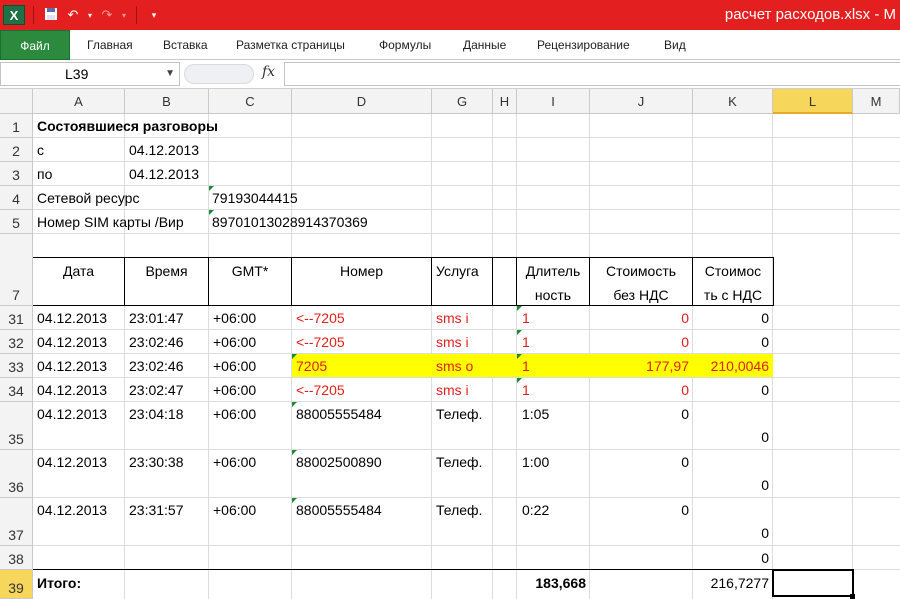  What do you see at coordinates (268, 72) in the screenshot?
I see `insert-function-icon: fx` at bounding box center [268, 72].